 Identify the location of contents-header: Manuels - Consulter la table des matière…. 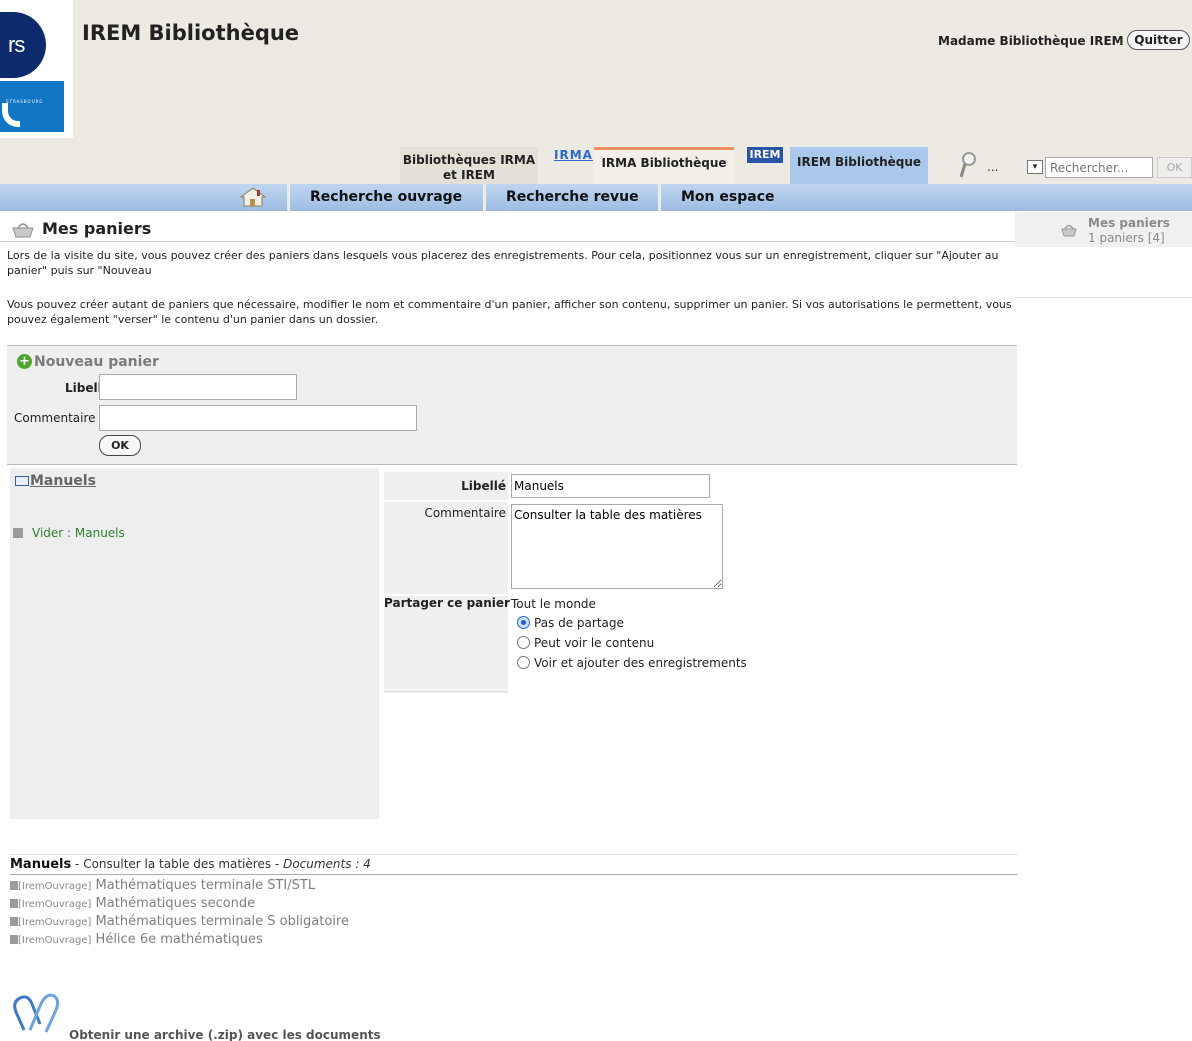
(190, 864).